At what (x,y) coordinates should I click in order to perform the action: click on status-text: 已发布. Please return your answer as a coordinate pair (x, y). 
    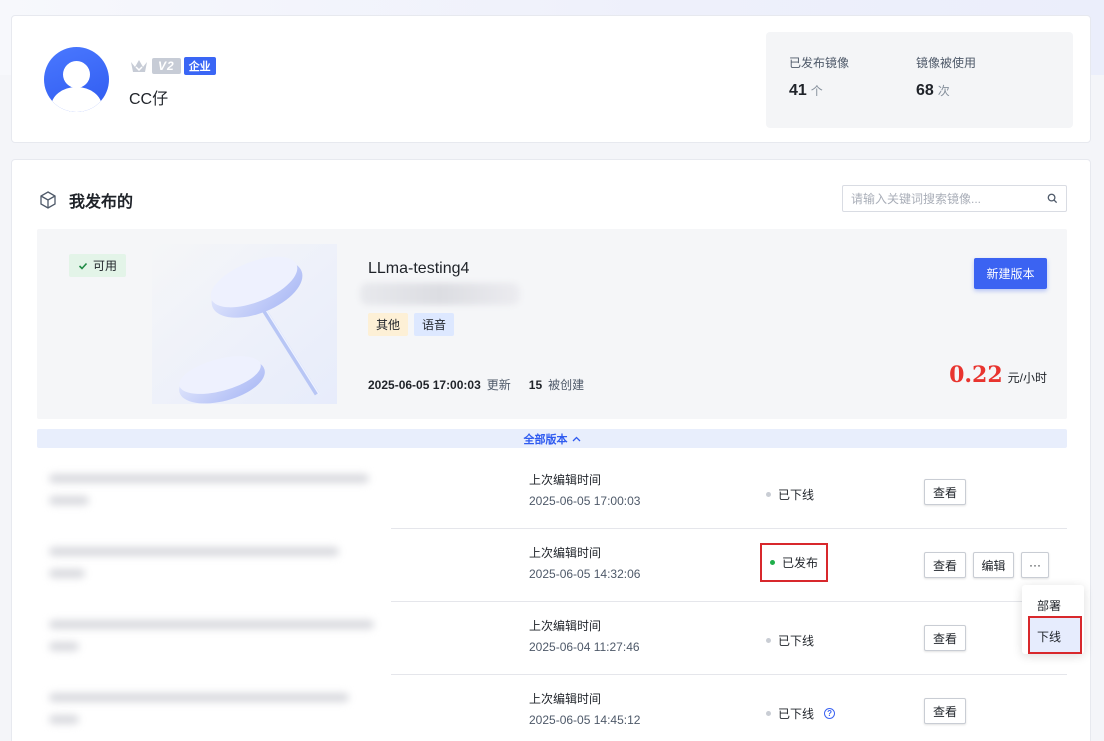
    Looking at the image, I should click on (800, 563).